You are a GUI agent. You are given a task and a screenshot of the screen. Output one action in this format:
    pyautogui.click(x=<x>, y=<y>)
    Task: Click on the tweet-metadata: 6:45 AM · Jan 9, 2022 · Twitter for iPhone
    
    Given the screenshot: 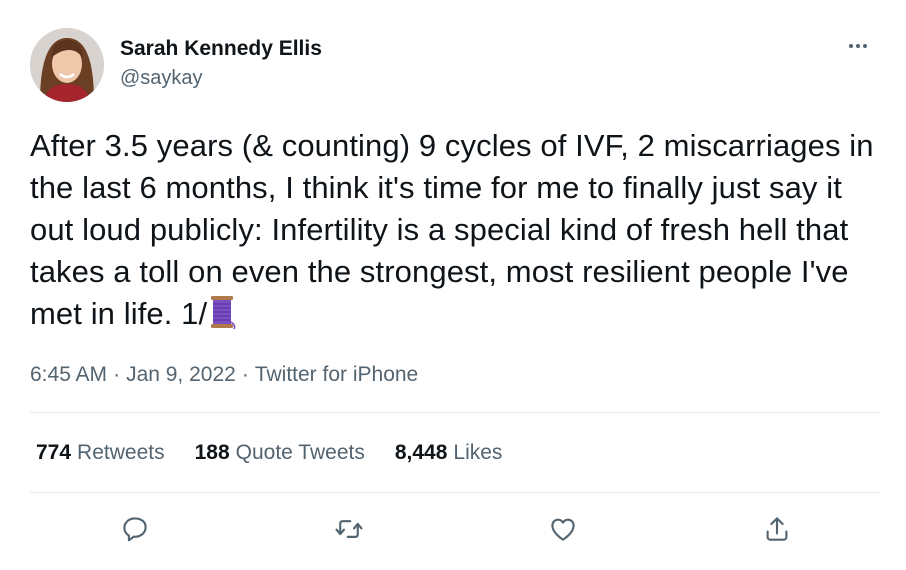 What is the action you would take?
    pyautogui.click(x=224, y=375)
    